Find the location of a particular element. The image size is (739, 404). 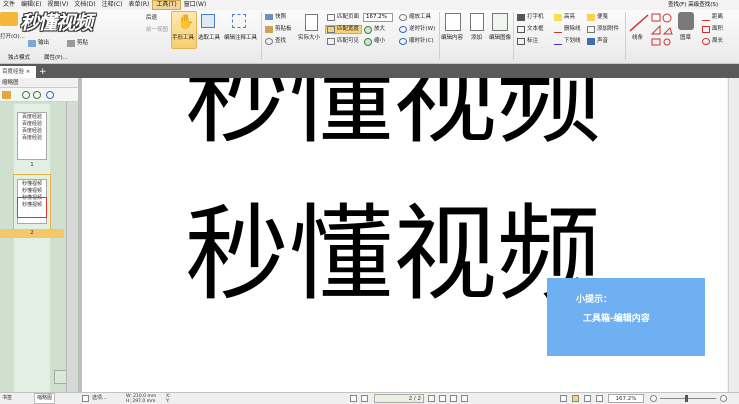

zoom-tool-button: 缩放工具 is located at coordinates (420, 17).